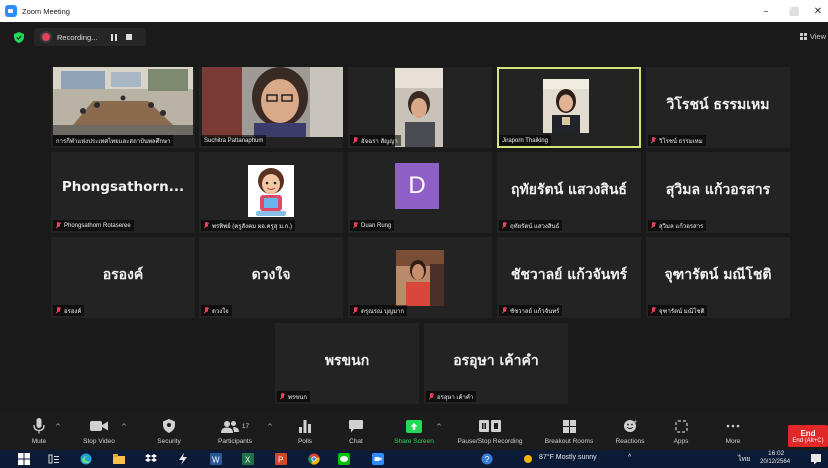 The height and width of the screenshot is (468, 828). What do you see at coordinates (569, 277) in the screenshot?
I see `video-tile: ชัชวาลย์ แก้วจันทร์ ชัชวาลย์ แก้วจันทร์` at bounding box center [569, 277].